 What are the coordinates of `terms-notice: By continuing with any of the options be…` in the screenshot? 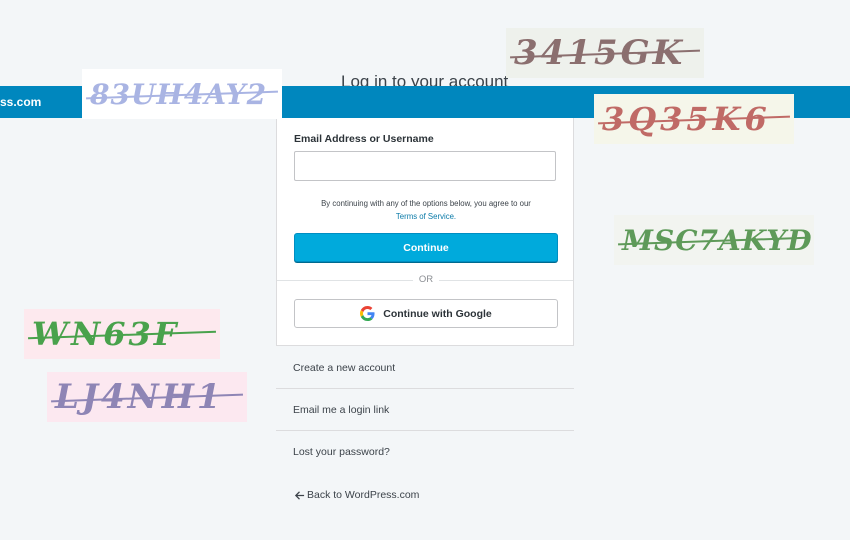 It's located at (426, 210).